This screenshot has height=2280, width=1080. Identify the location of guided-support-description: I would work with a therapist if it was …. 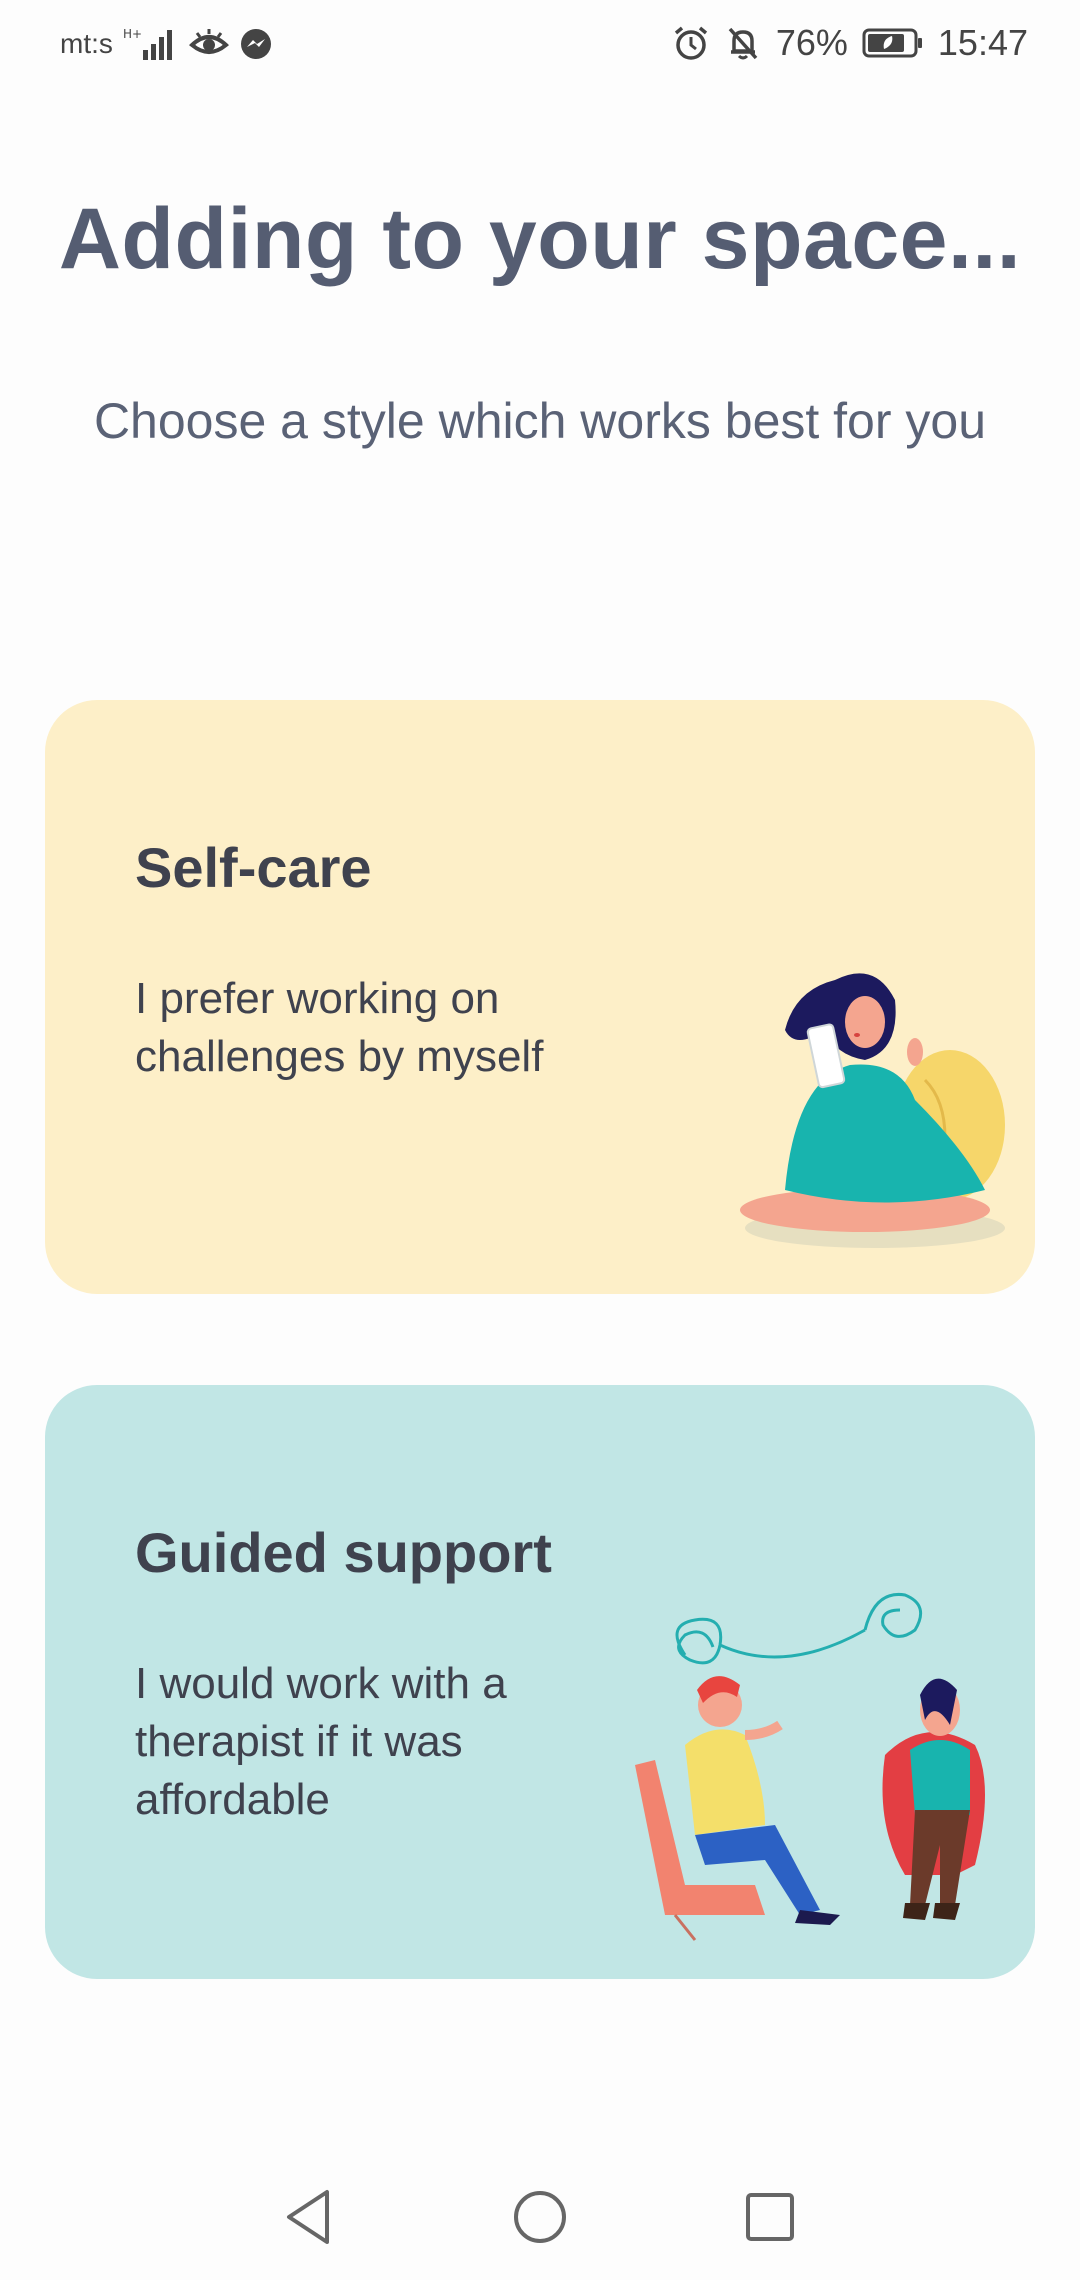
(321, 1741).